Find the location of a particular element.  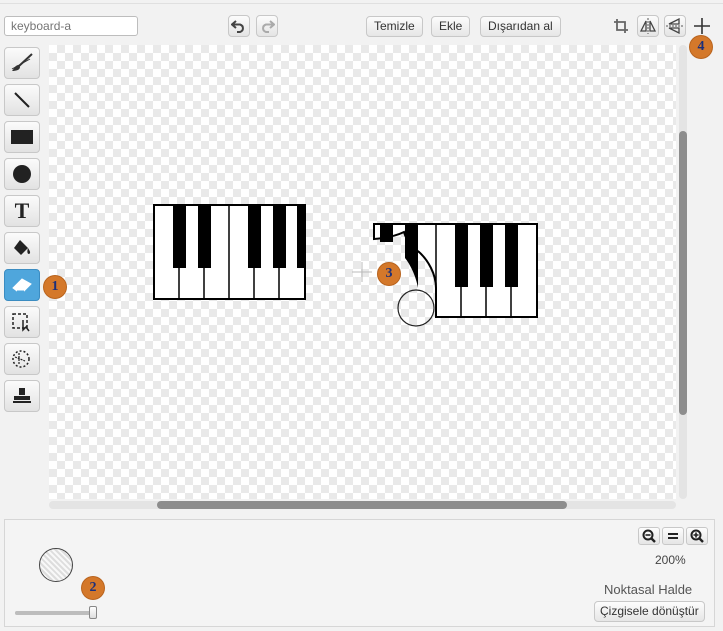

horizontal-scroll-thumb is located at coordinates (362, 505).